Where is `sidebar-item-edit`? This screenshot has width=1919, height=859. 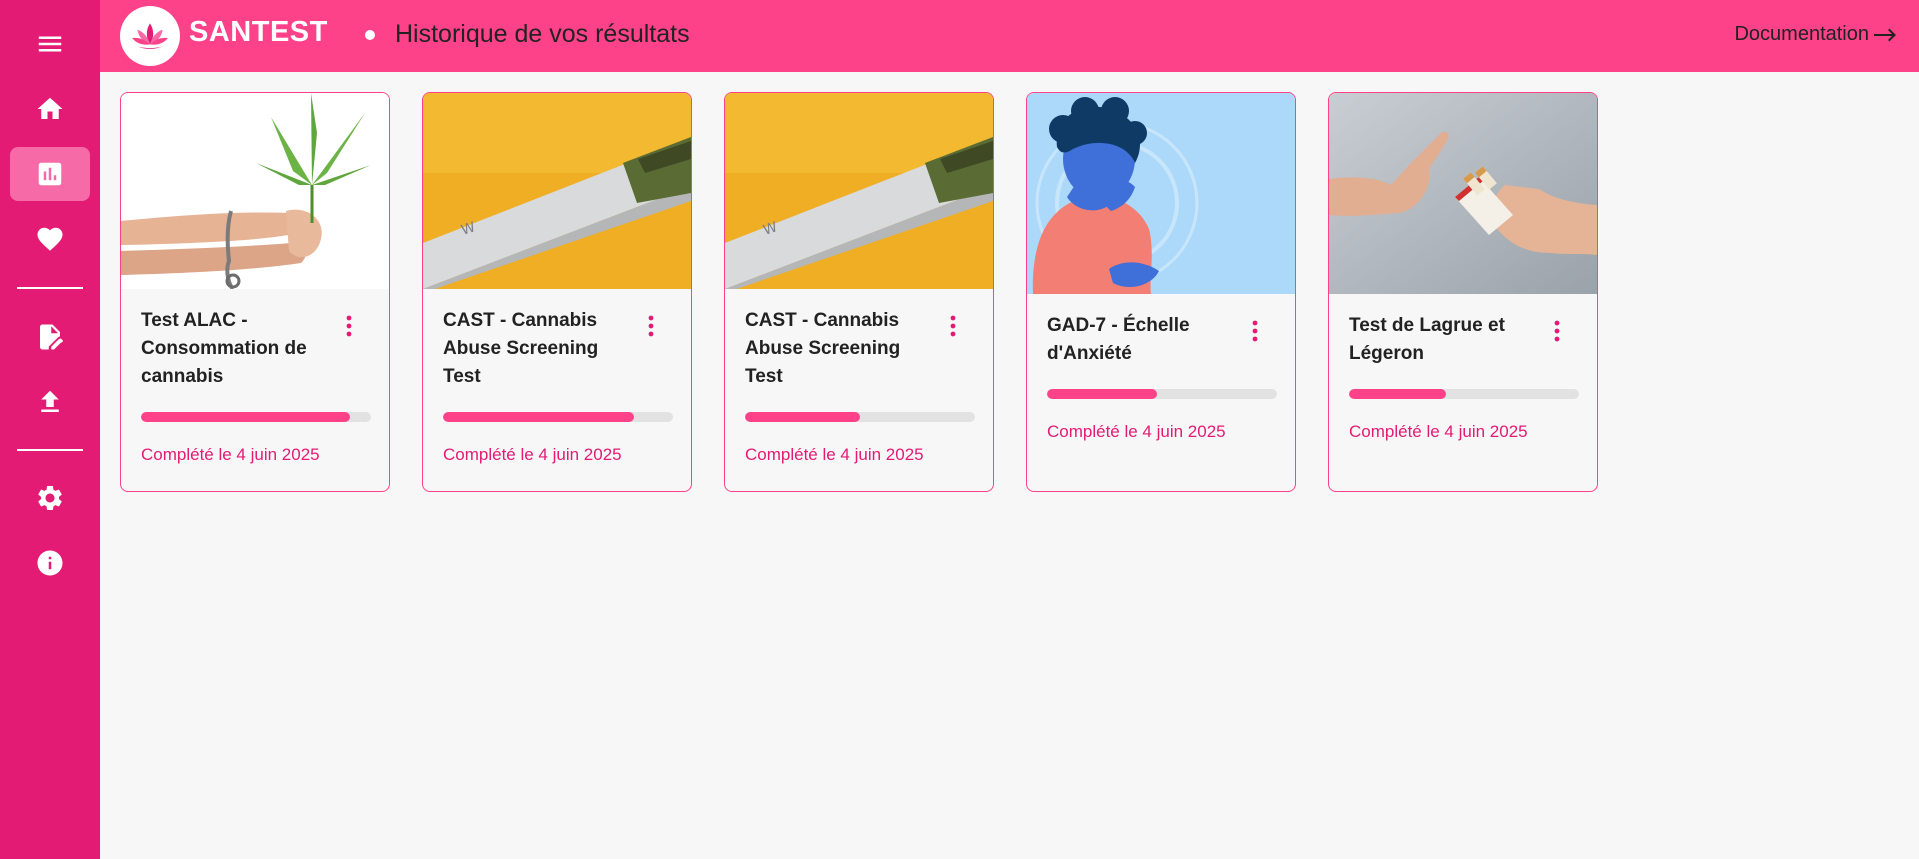
sidebar-item-edit is located at coordinates (50, 337).